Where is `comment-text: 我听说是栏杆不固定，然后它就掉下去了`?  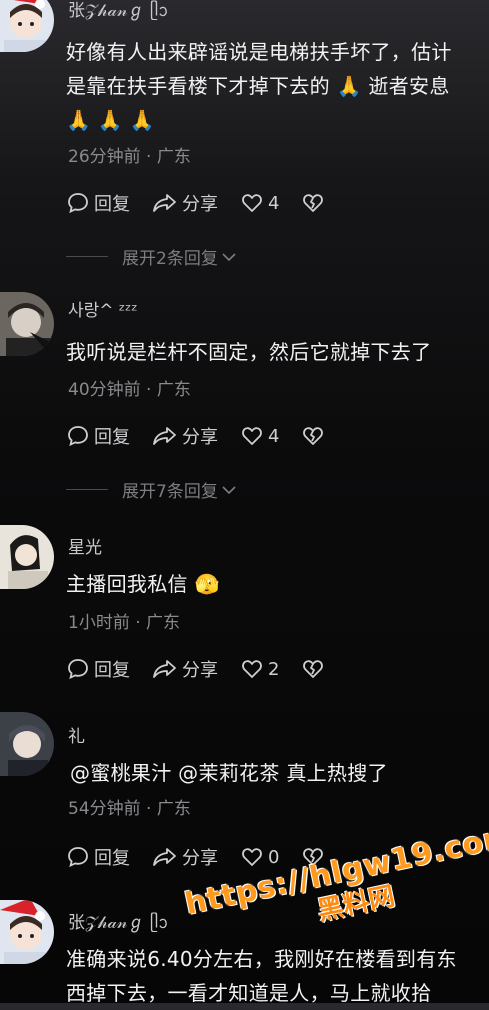
comment-text: 我听说是栏杆不固定，然后它就掉下去了 is located at coordinates (249, 352).